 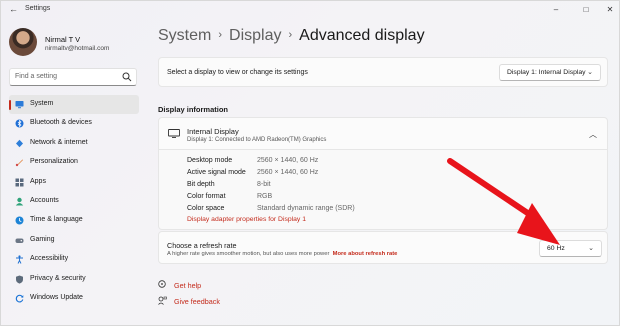 I want to click on monitor-icon, so click(x=174, y=133).